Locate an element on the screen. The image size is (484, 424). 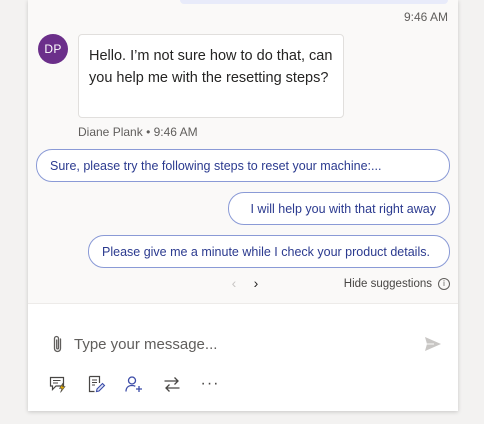
composer-toolbar: ··· is located at coordinates (134, 384).